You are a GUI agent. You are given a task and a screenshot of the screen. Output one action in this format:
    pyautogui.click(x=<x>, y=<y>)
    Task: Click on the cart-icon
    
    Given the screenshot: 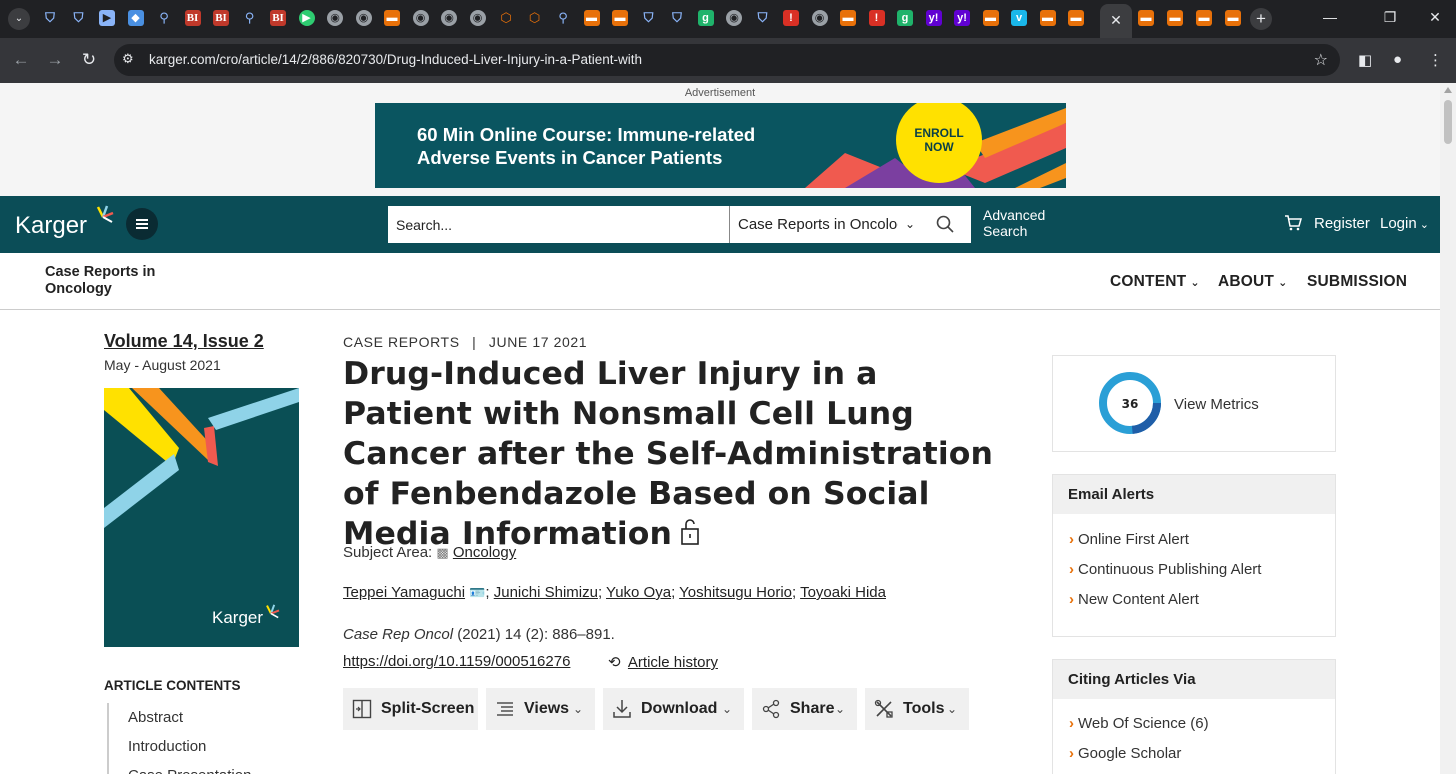 What is the action you would take?
    pyautogui.click(x=1293, y=223)
    